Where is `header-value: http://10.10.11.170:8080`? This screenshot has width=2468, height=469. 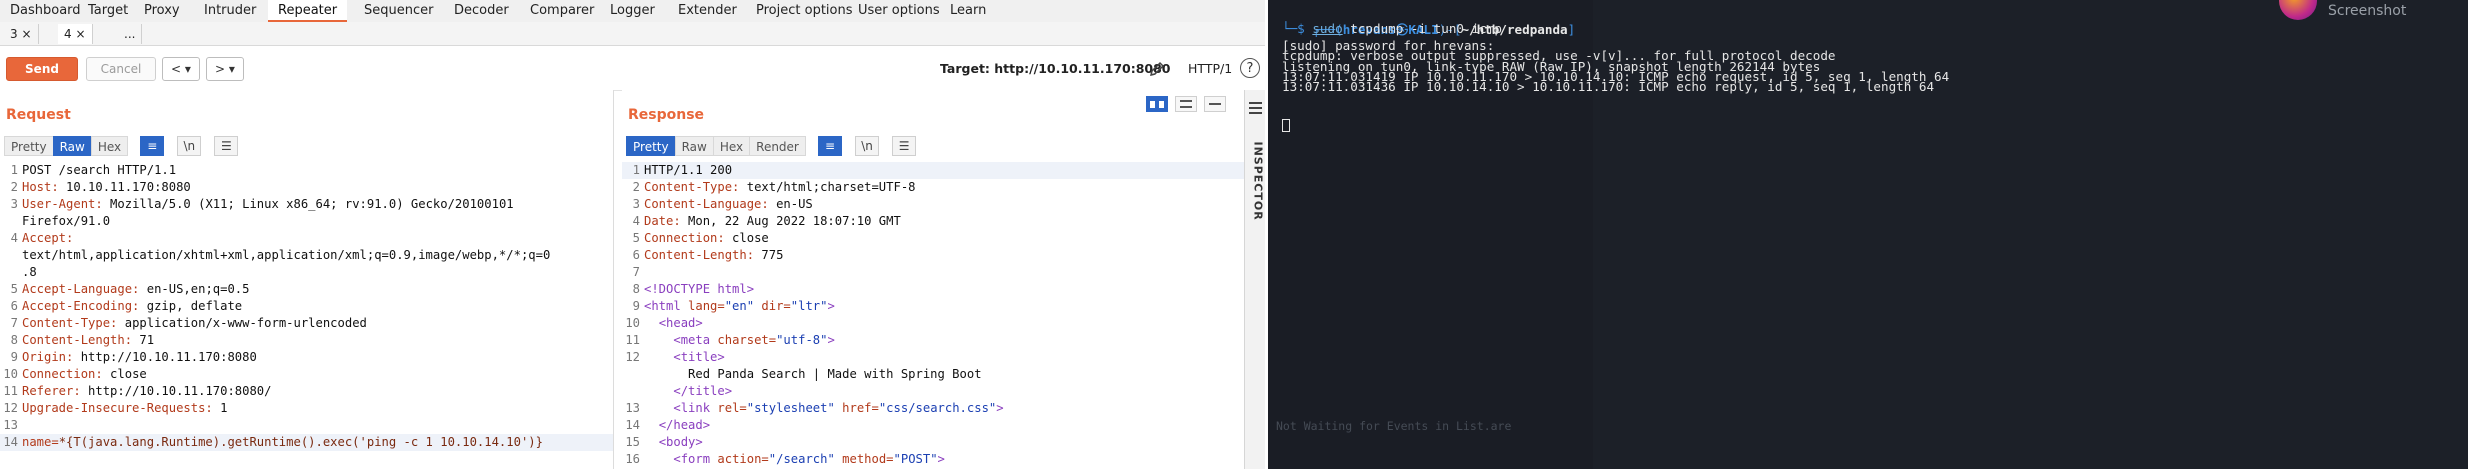 header-value: http://10.10.11.170:8080 is located at coordinates (165, 357).